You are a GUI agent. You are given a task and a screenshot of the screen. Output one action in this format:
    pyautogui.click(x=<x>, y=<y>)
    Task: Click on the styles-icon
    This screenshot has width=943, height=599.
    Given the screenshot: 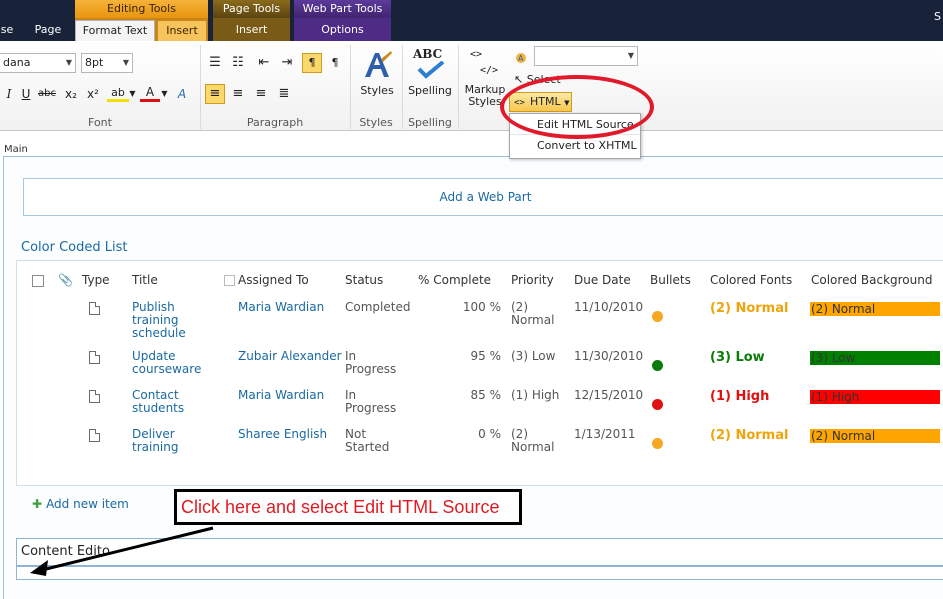 What is the action you would take?
    pyautogui.click(x=377, y=65)
    